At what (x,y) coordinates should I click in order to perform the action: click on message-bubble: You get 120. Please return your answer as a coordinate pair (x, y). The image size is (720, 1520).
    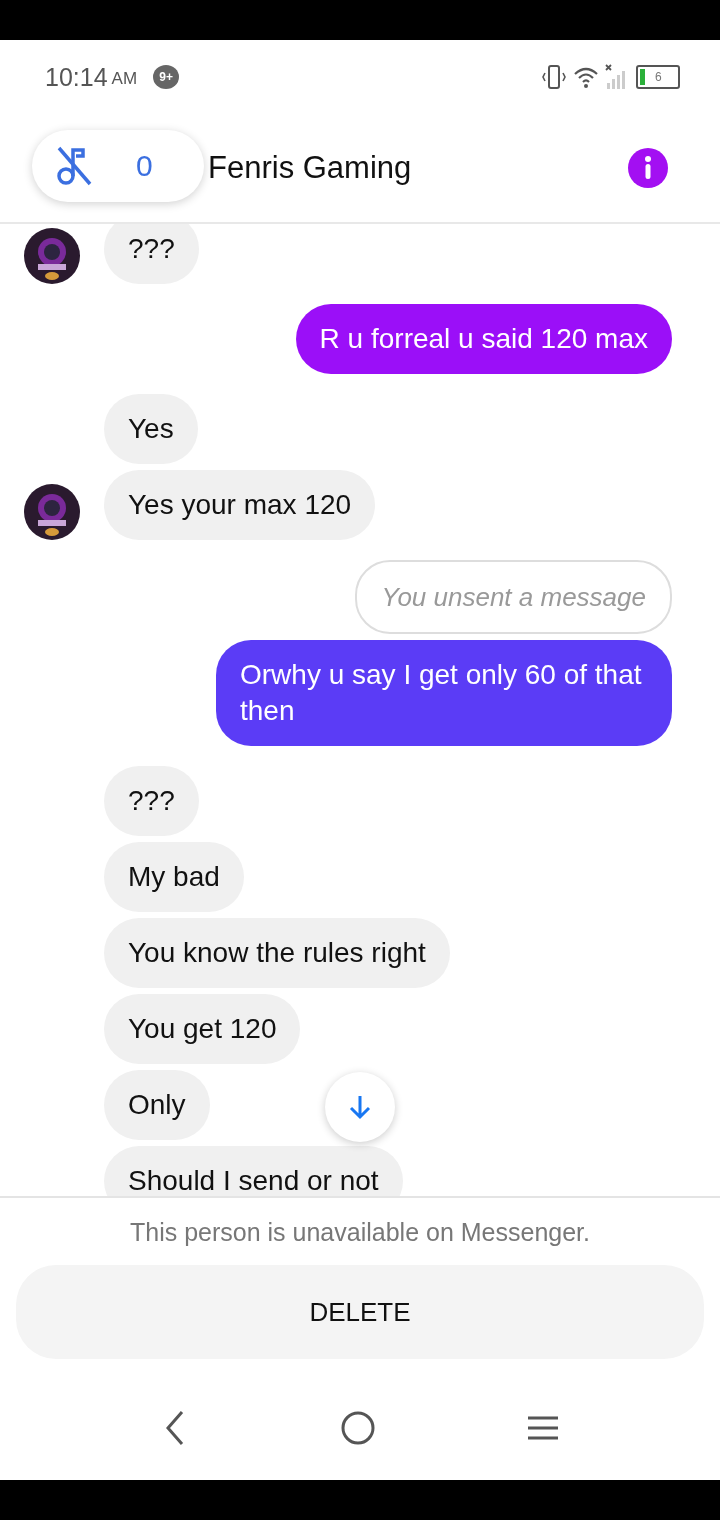
    Looking at the image, I should click on (202, 1029).